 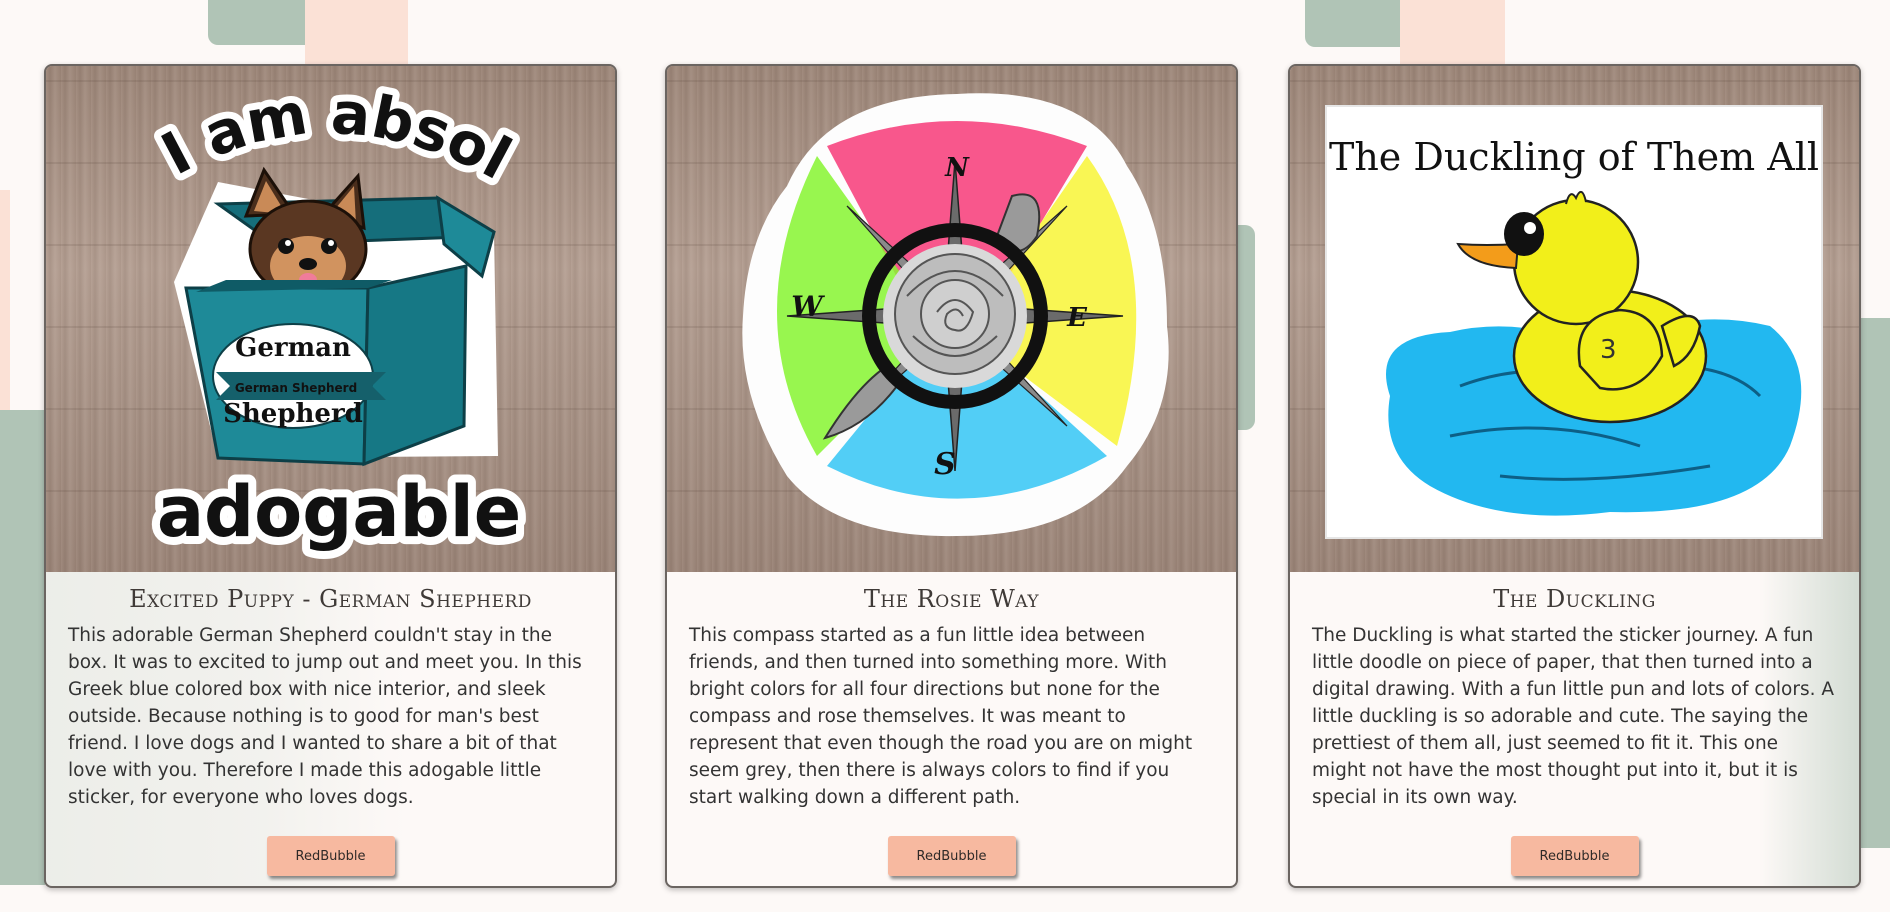 I want to click on compass-rose-sticker: N E S W, so click(x=955, y=315).